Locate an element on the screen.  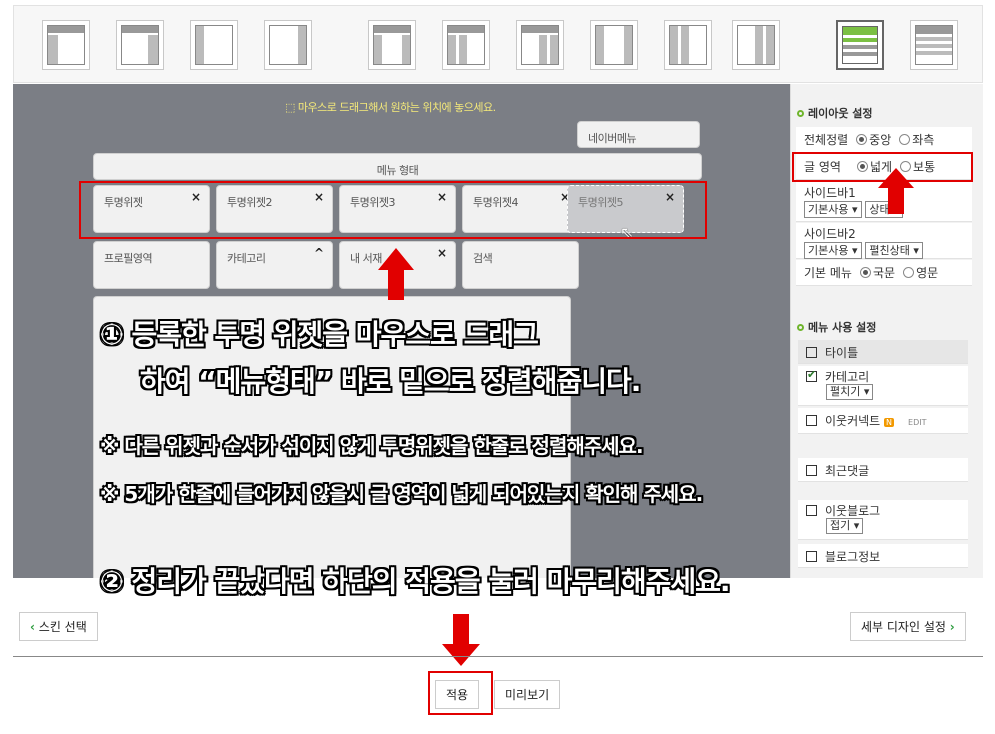
align-left-label: 좌측 is located at coordinates (923, 140).